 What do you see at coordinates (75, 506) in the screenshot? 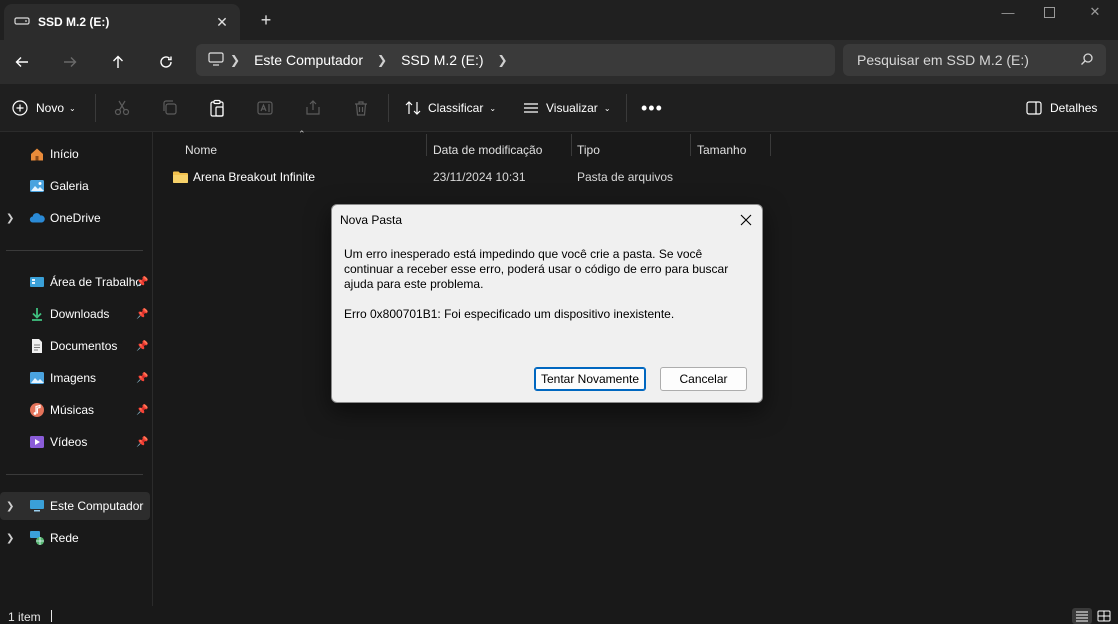
I see `sidebar-item-este-computador: ❯ Este Computador` at bounding box center [75, 506].